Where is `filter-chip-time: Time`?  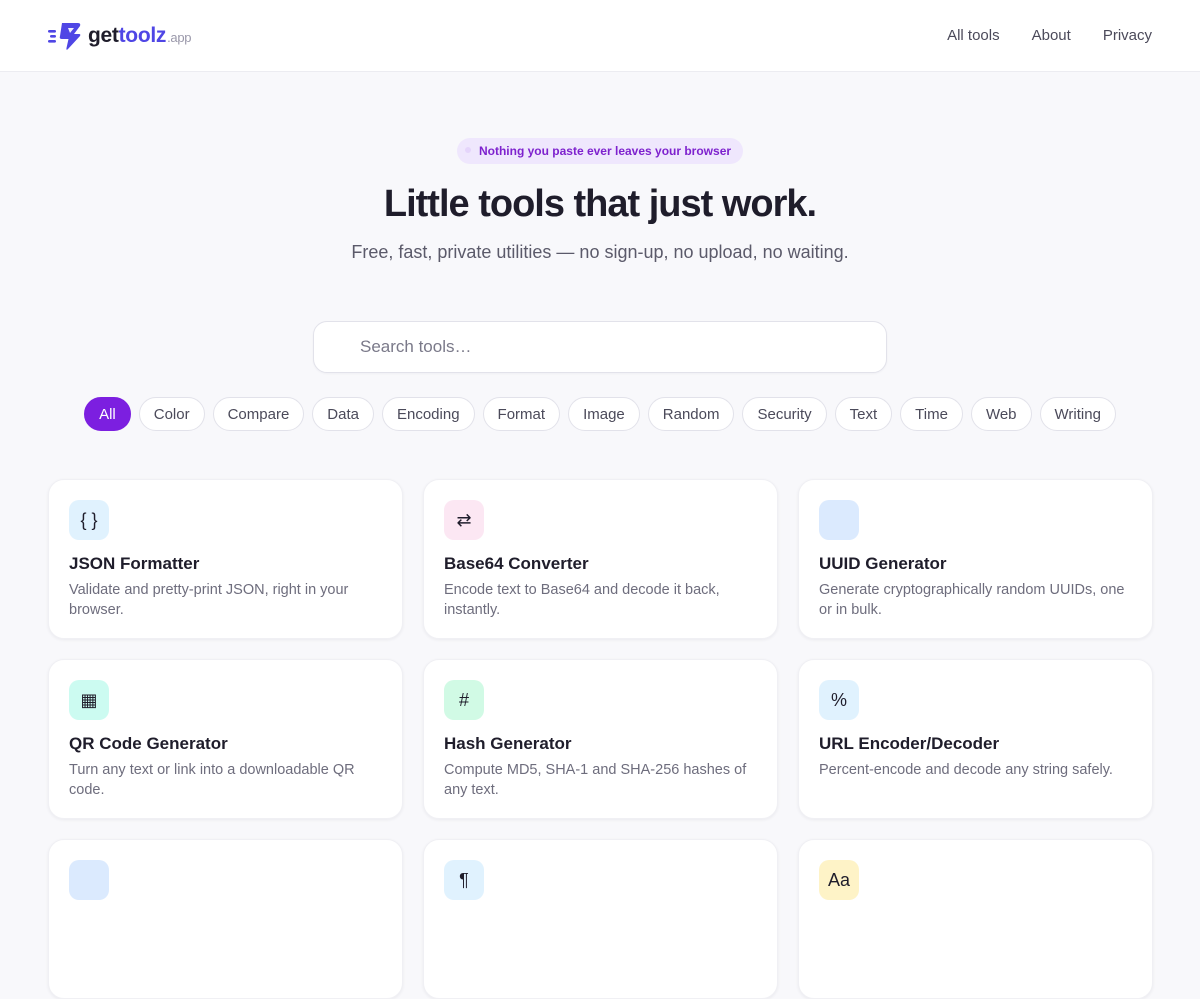
filter-chip-time: Time is located at coordinates (931, 414).